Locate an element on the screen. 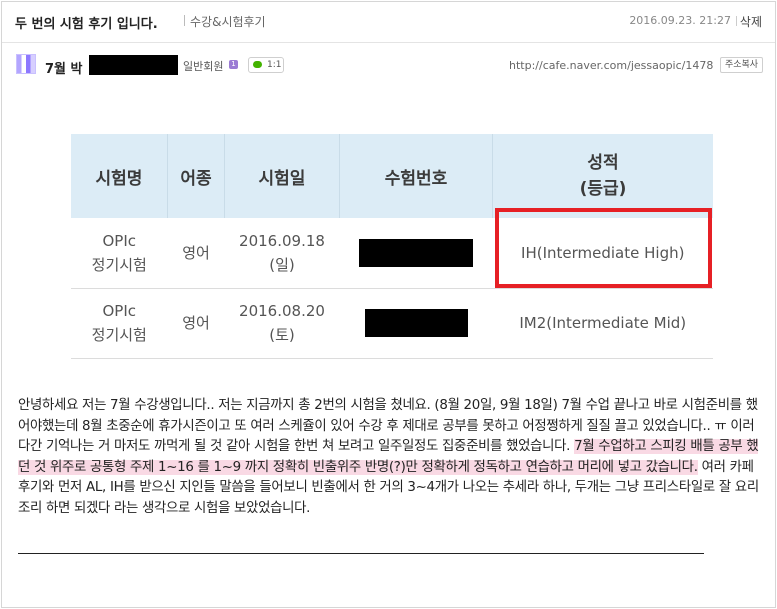  chat-badge: 1:1 is located at coordinates (266, 65).